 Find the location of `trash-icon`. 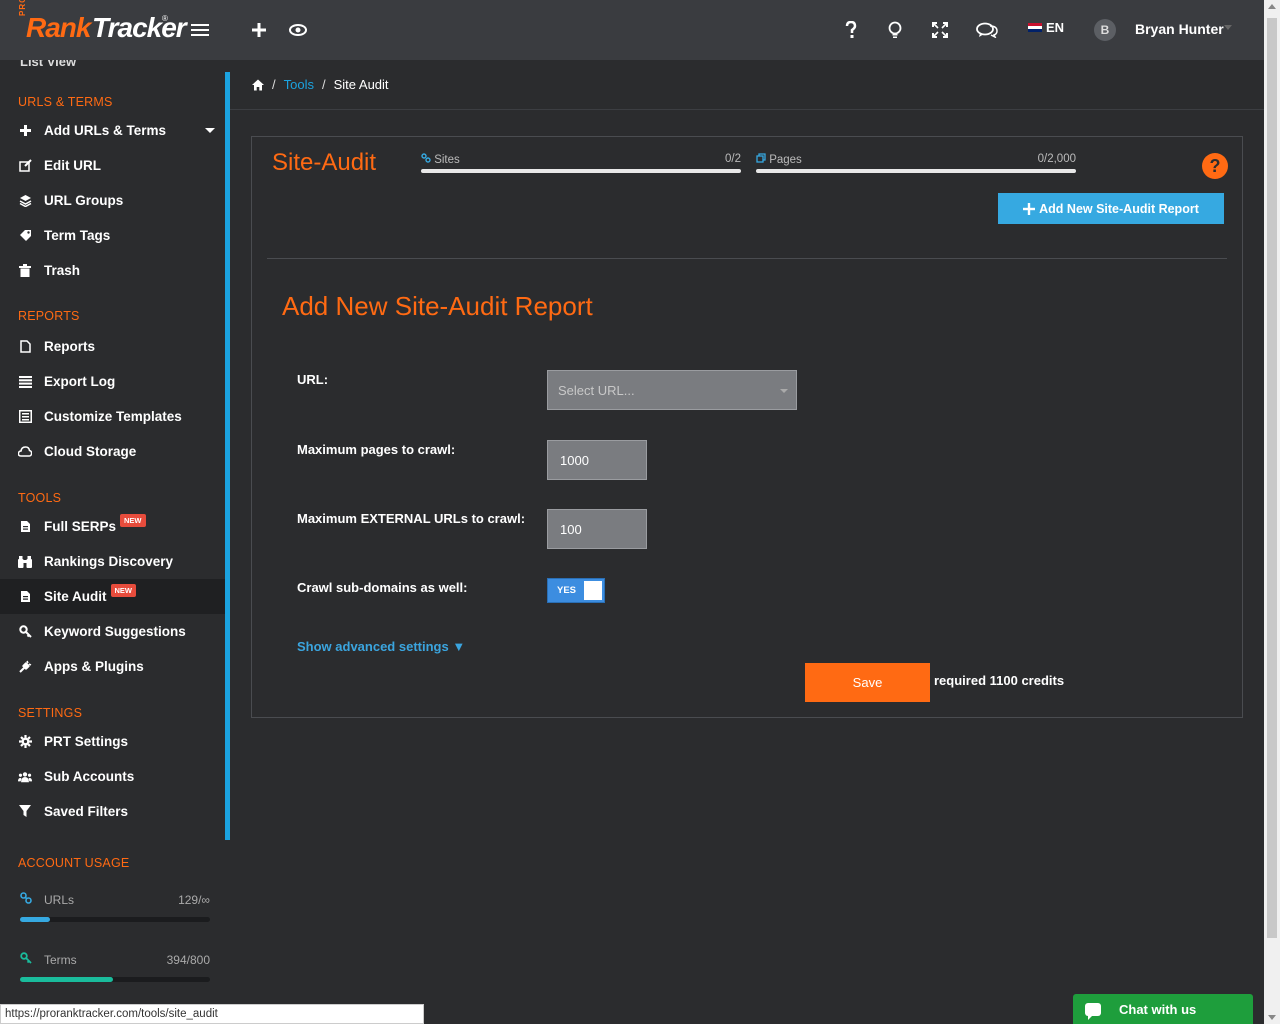

trash-icon is located at coordinates (25, 271).